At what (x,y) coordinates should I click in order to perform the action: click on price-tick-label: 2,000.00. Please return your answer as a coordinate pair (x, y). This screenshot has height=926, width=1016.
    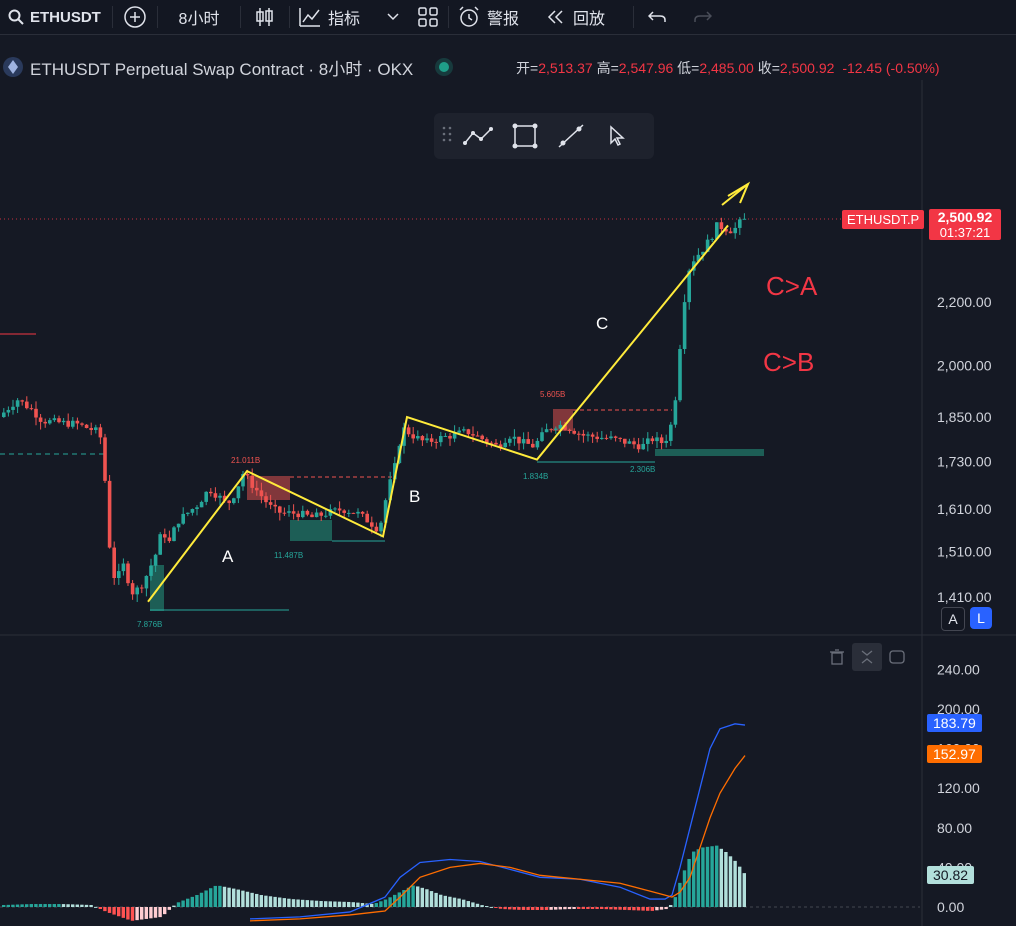
    Looking at the image, I should click on (964, 365).